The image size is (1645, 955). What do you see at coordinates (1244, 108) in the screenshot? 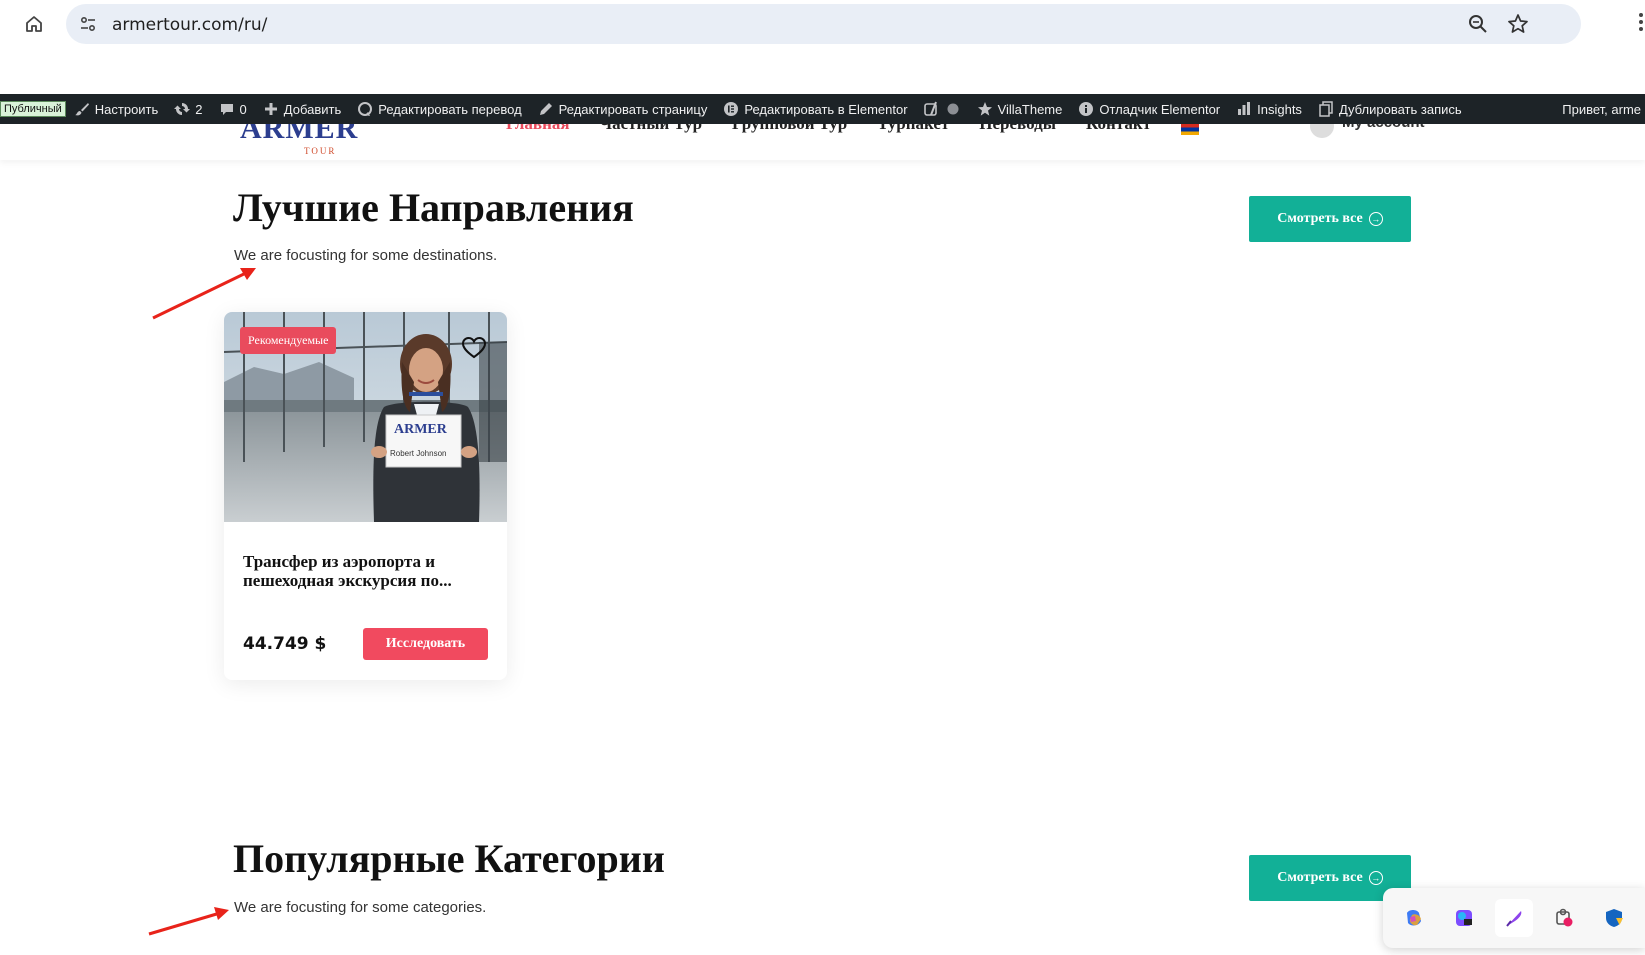
I see `bar-chart-icon` at bounding box center [1244, 108].